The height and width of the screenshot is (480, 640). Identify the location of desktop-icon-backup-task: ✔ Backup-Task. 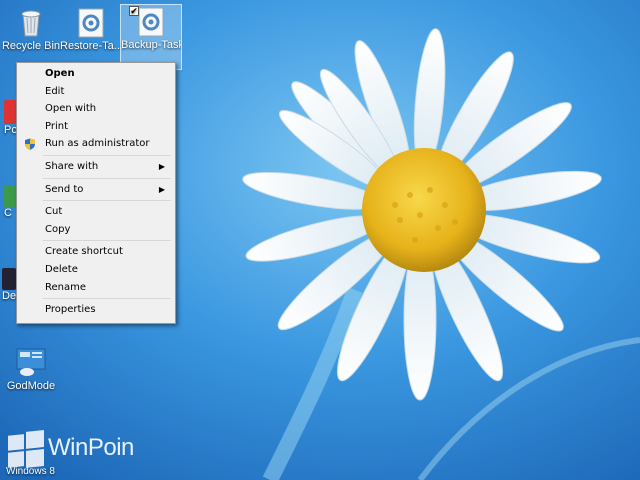
(151, 37).